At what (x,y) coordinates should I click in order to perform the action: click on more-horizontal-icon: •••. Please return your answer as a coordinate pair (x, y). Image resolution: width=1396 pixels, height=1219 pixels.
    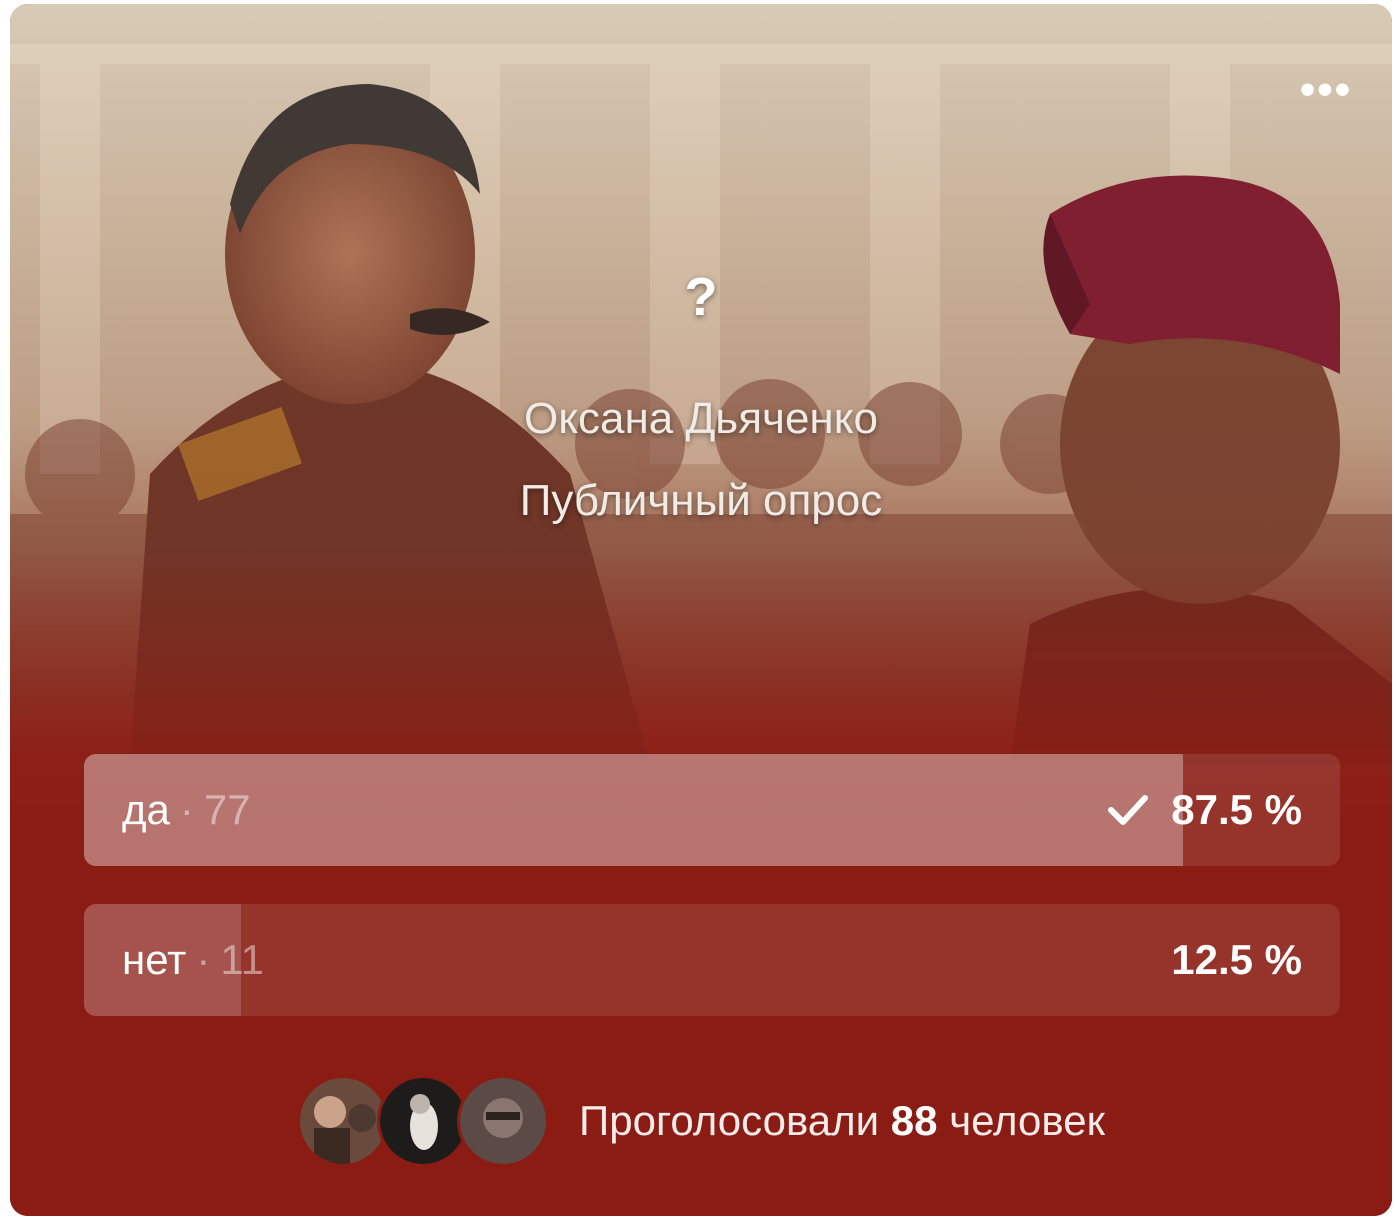
    Looking at the image, I should click on (1326, 89).